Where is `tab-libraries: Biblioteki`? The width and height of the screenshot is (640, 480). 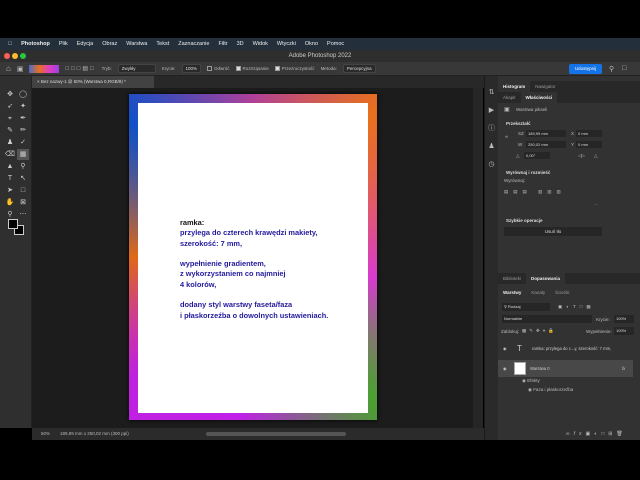 tab-libraries: Biblioteki is located at coordinates (512, 278).